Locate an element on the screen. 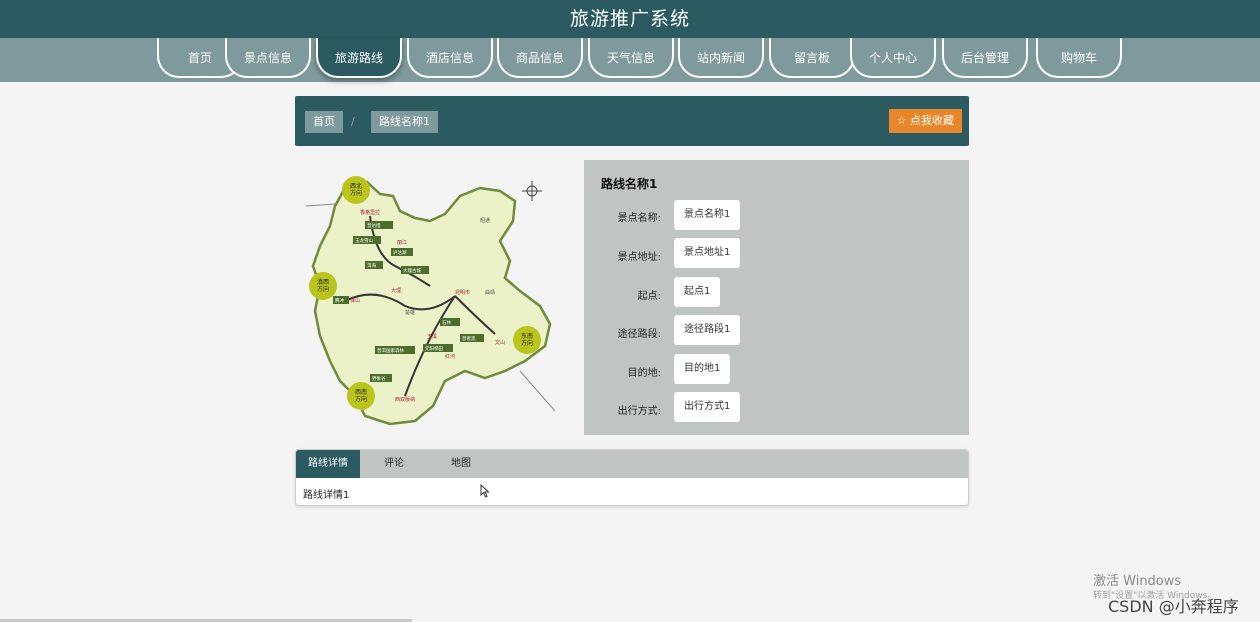 The width and height of the screenshot is (1260, 622). city-label: 保山 is located at coordinates (355, 300).